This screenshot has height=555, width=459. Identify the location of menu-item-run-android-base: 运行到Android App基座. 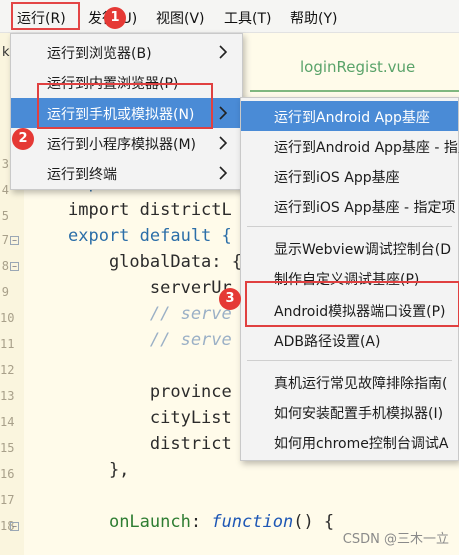
(349, 116).